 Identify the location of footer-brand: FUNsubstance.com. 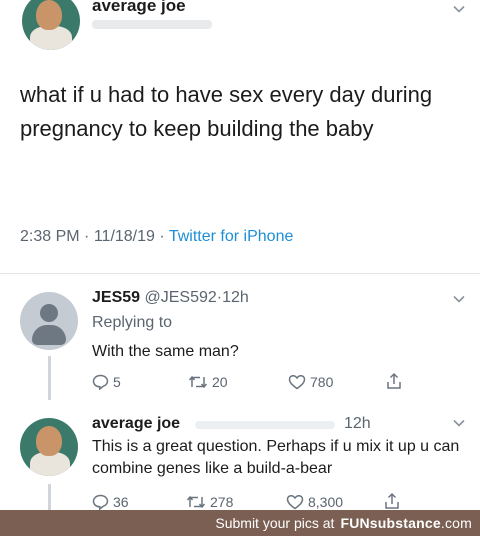
(406, 523).